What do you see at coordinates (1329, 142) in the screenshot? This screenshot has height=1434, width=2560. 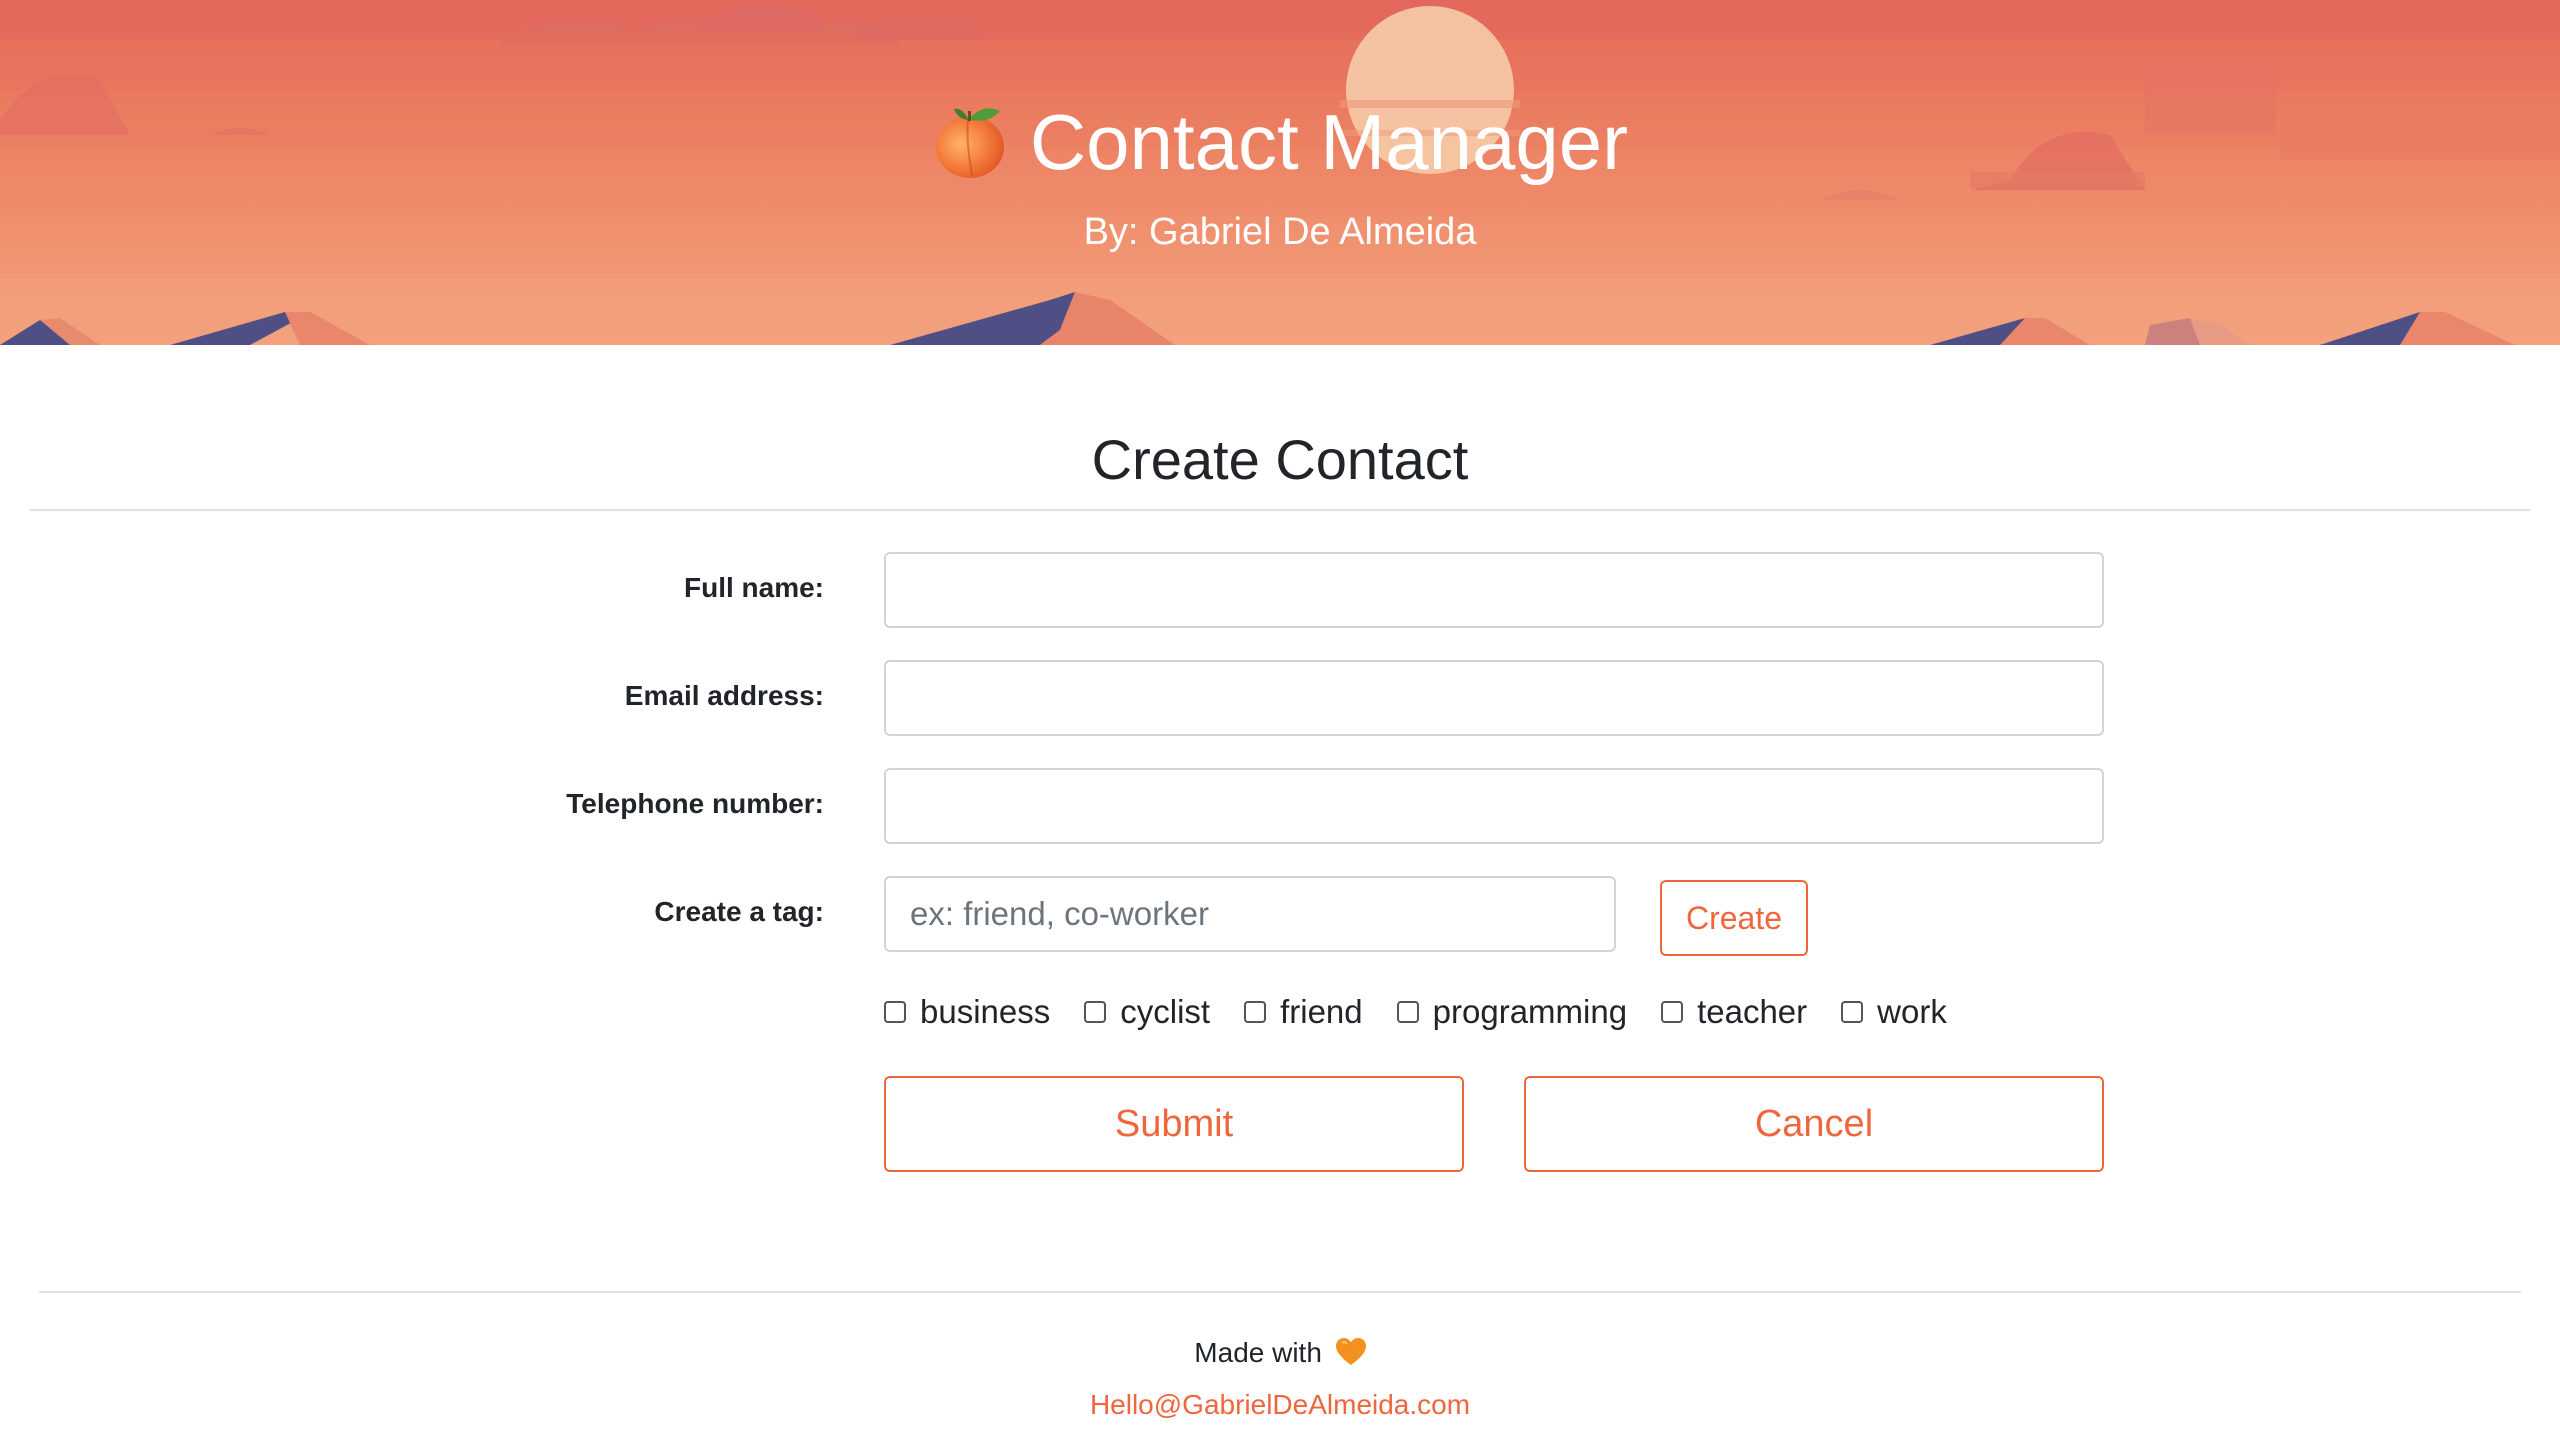 I see `app-title: Contact Manager` at bounding box center [1329, 142].